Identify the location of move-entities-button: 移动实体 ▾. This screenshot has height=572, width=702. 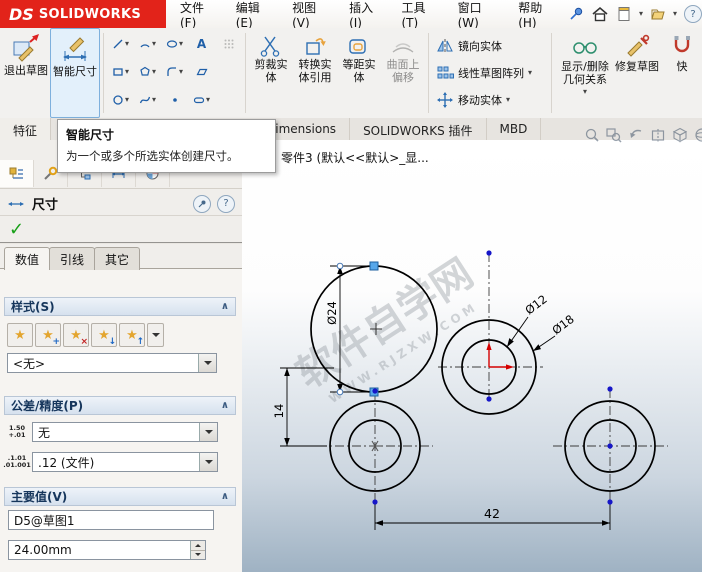
(490, 100).